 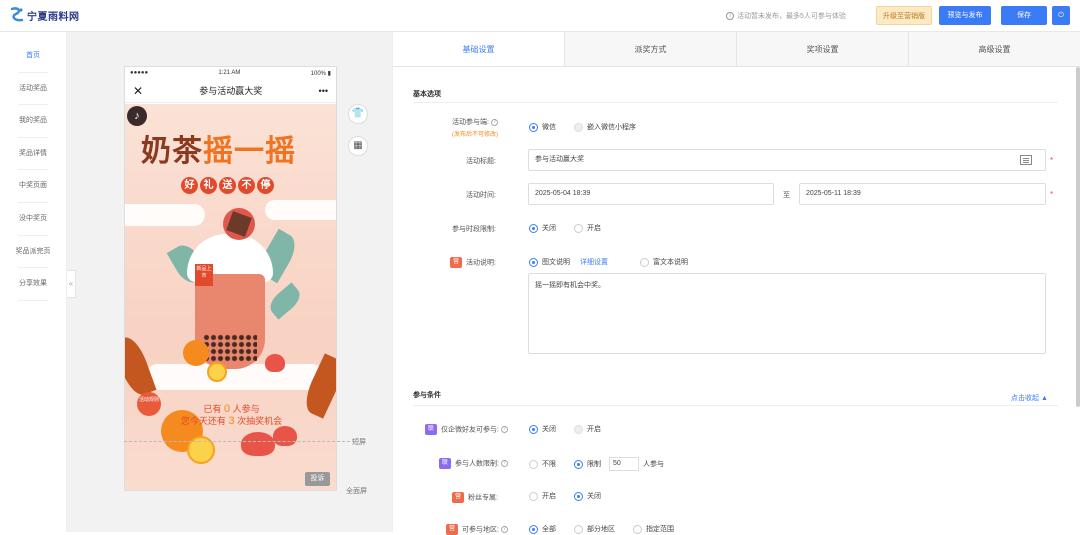 I want to click on tab-advanced-settings: 高级设置, so click(x=994, y=49).